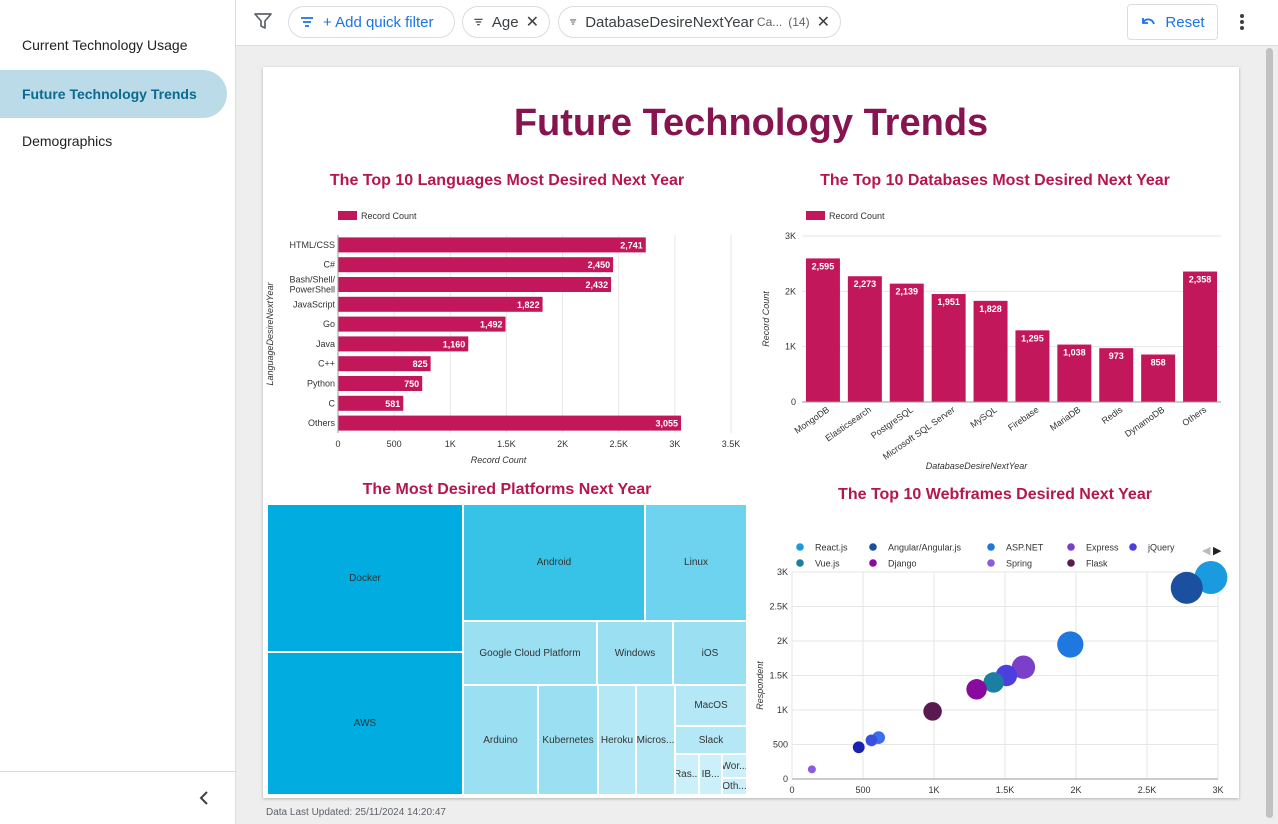 This screenshot has height=824, width=1278. Describe the element at coordinates (782, 710) in the screenshot. I see `y-tick-label: 1K` at that location.